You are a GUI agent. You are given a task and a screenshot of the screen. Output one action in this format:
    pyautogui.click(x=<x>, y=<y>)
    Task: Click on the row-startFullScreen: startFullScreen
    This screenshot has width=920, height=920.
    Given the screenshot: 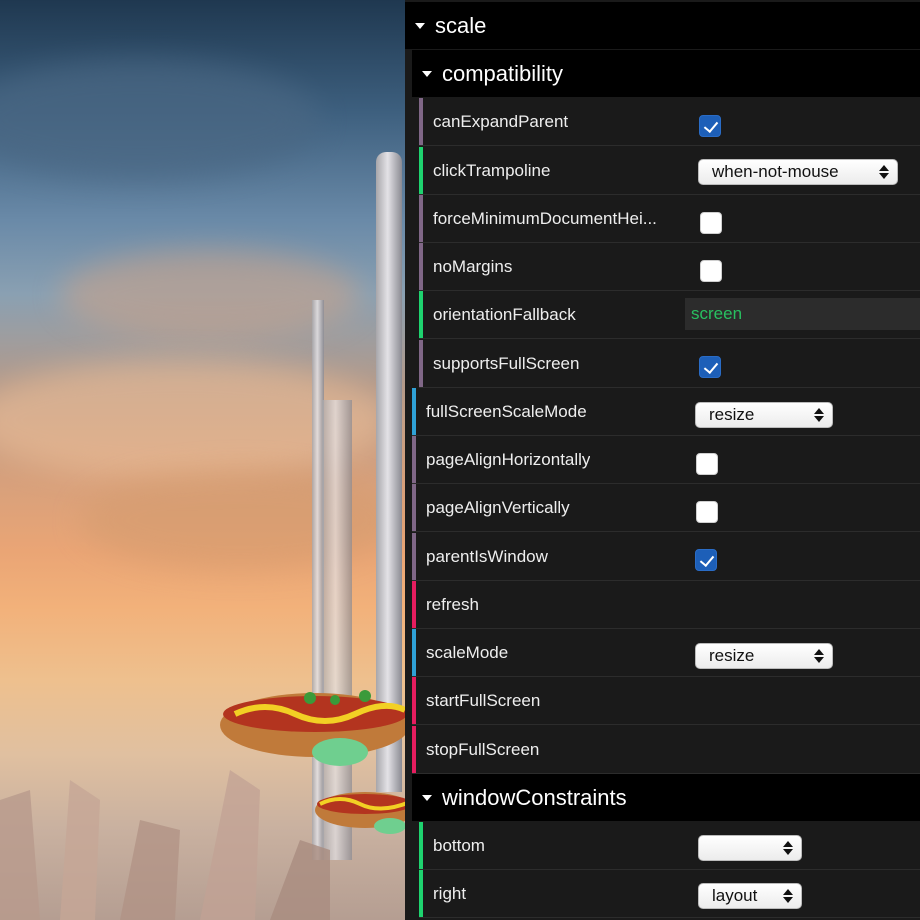 What is the action you would take?
    pyautogui.click(x=666, y=701)
    